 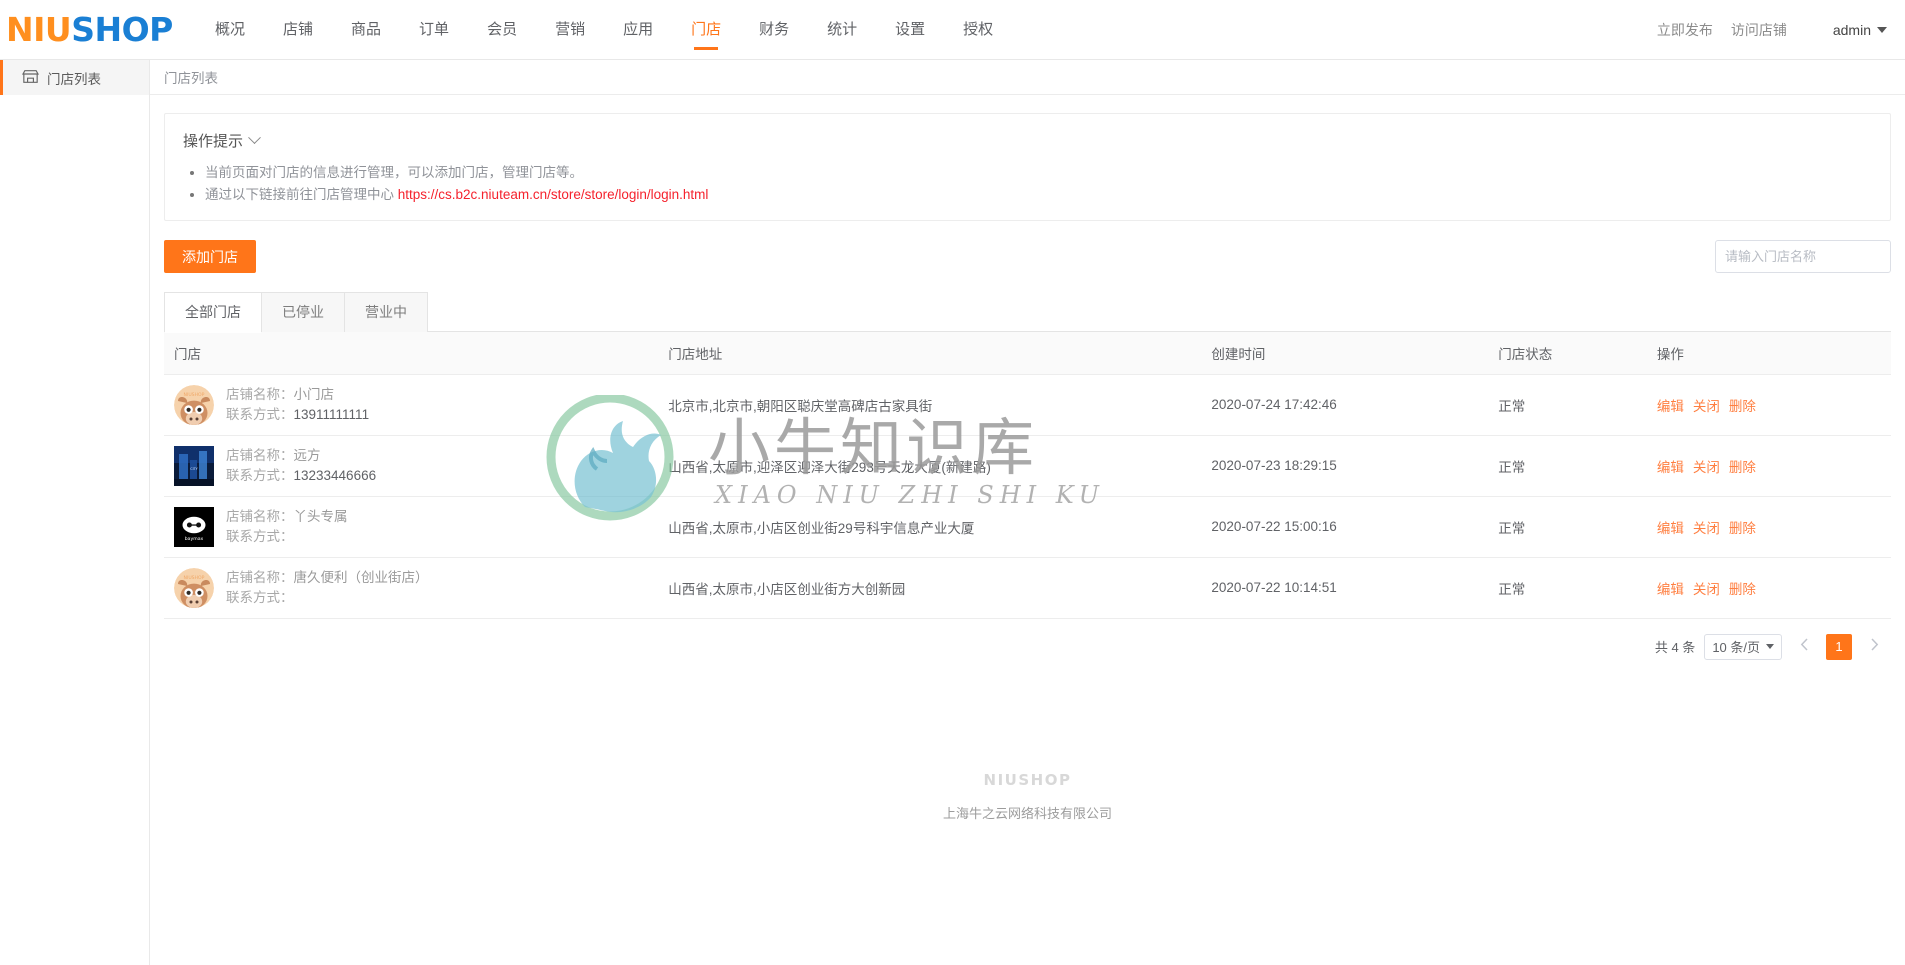 I want to click on app-logo: NIUSHOP, so click(x=89, y=29).